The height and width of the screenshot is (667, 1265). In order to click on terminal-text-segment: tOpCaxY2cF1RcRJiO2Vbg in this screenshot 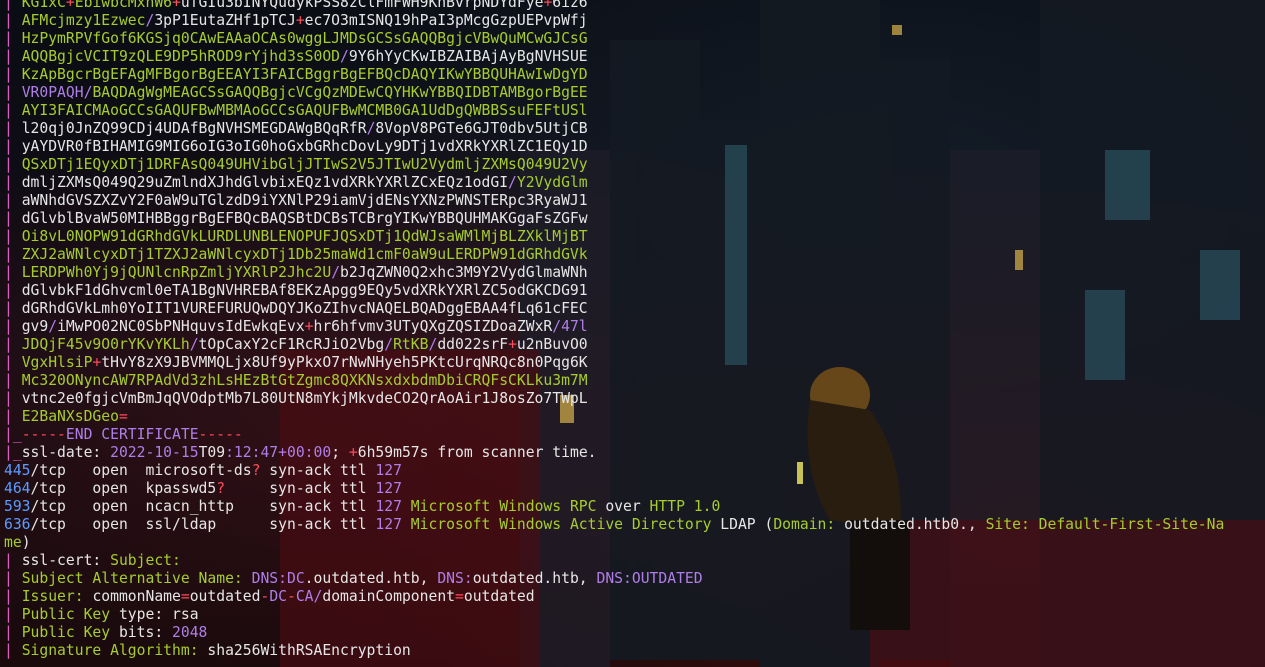, I will do `click(291, 344)`.